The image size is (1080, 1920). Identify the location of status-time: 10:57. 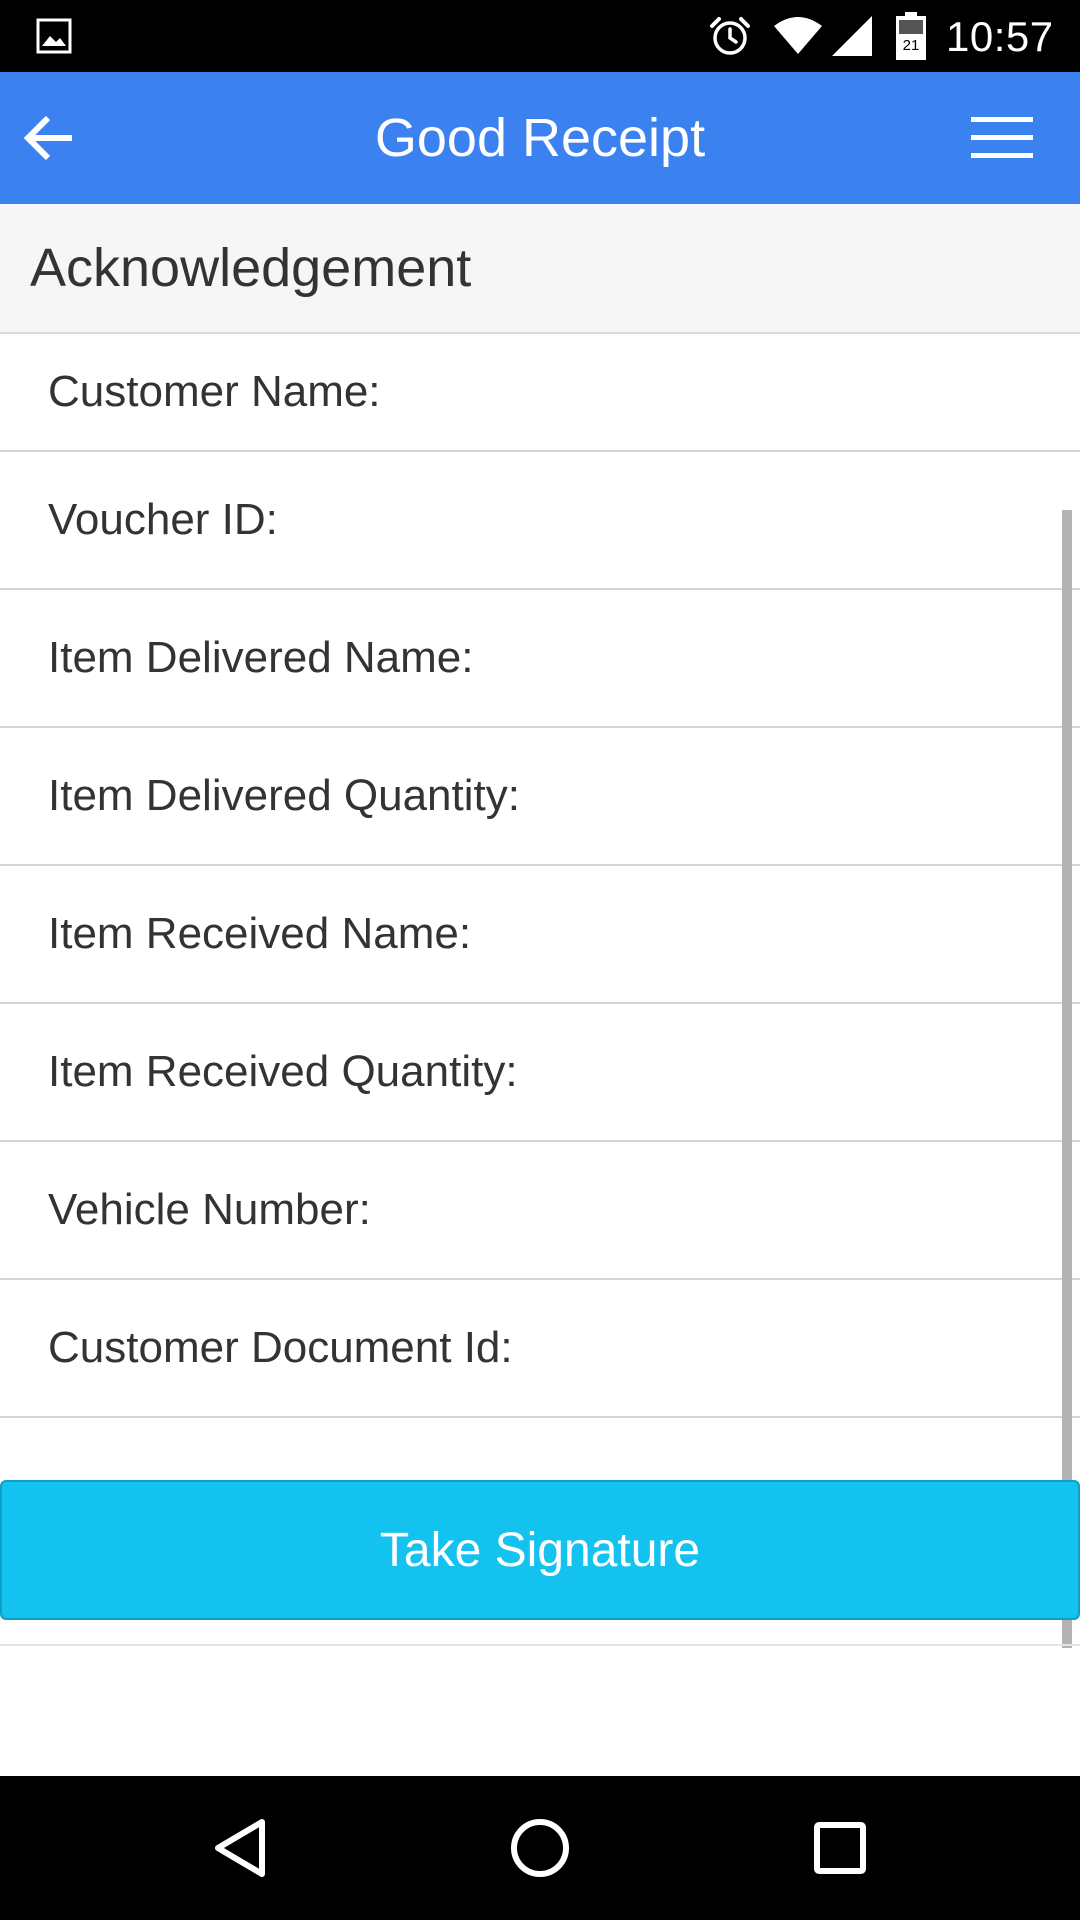
(1000, 36).